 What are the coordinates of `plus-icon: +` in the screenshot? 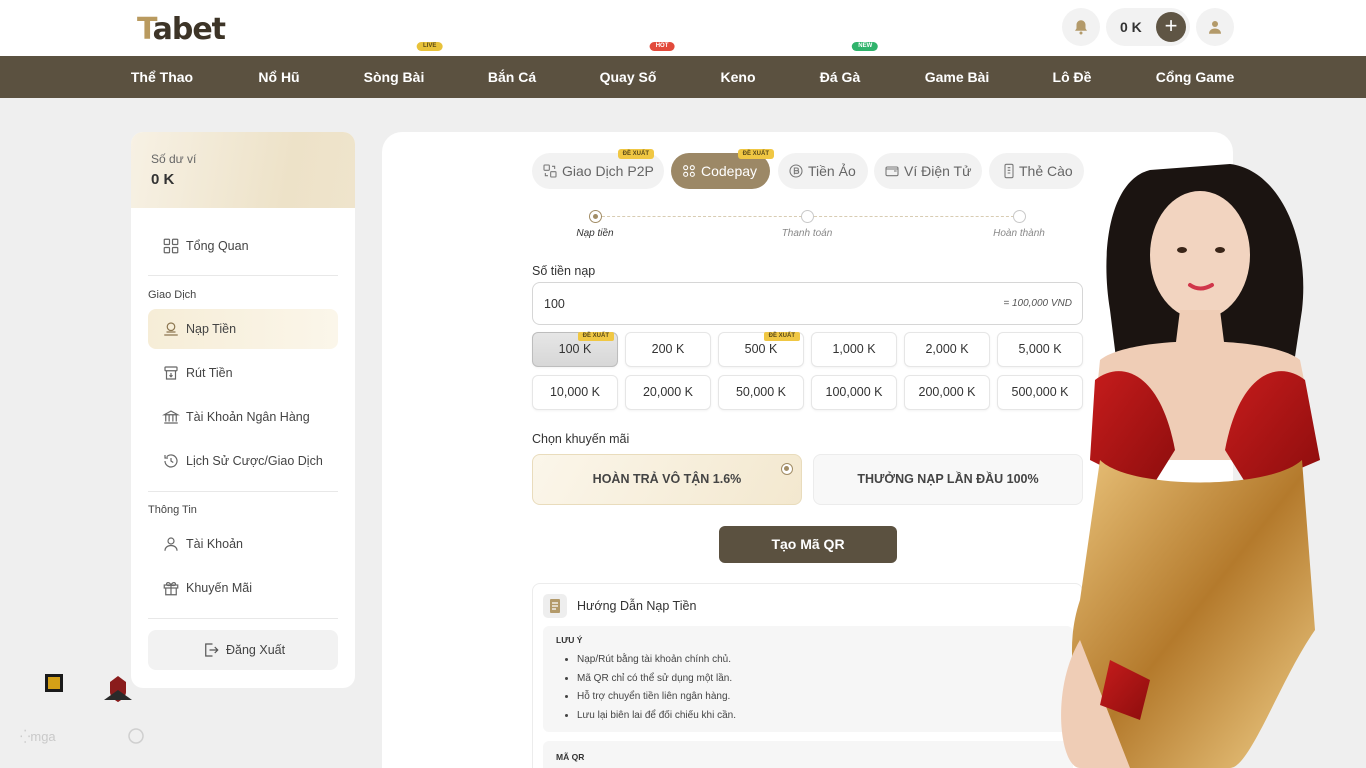 It's located at (1171, 25).